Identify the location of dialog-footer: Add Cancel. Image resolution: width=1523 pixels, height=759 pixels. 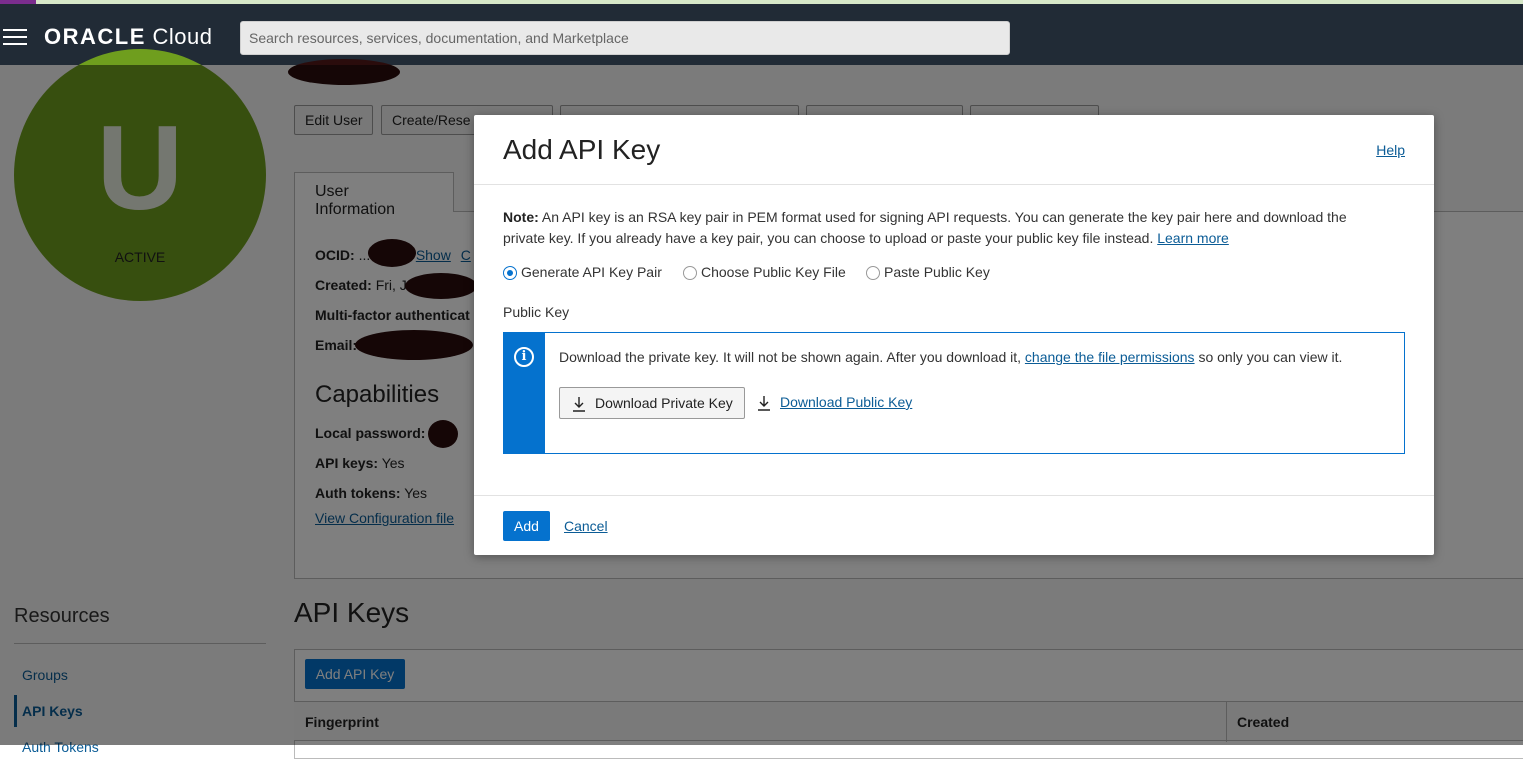
(954, 525).